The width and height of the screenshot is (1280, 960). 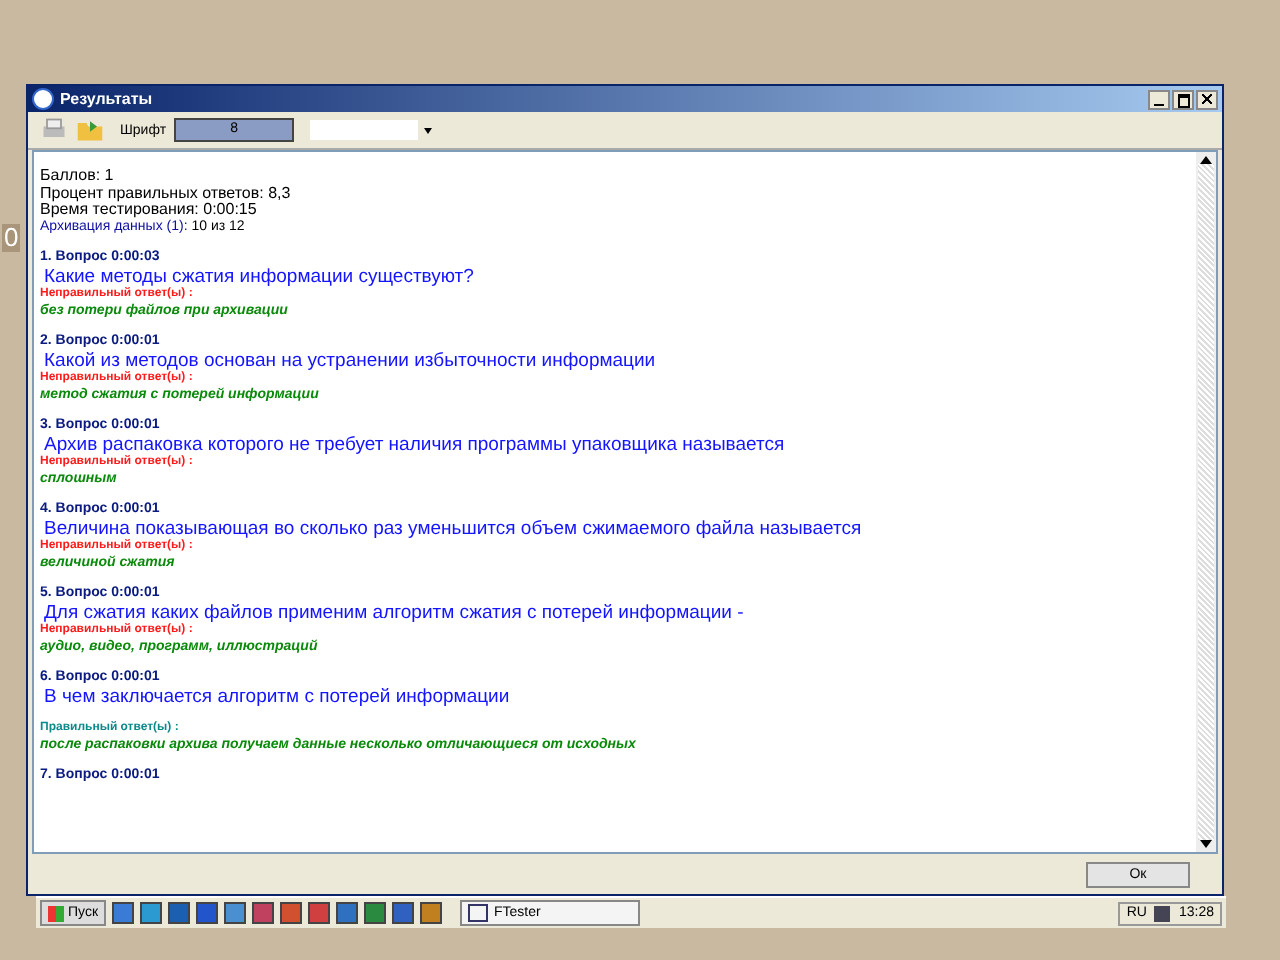 I want to click on question-text: Для сжатия каких файлов применим алгоритм сжатия с потерей информации -, so click(x=395, y=613).